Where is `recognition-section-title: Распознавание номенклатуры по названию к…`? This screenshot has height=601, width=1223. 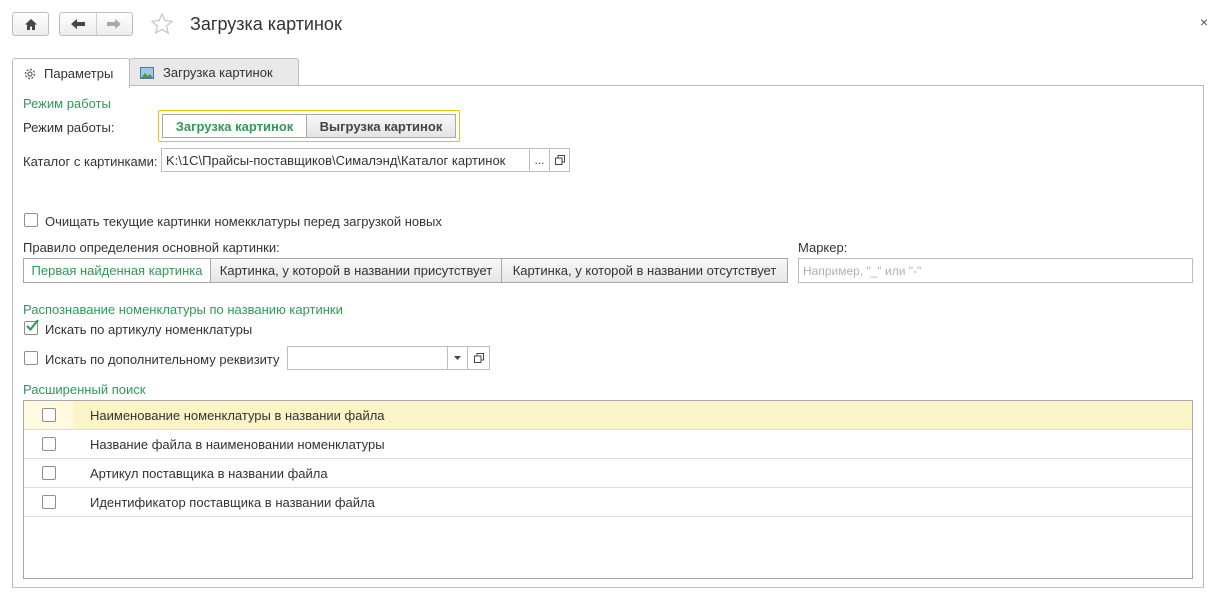
recognition-section-title: Распознавание номенклатуры по названию к… is located at coordinates (183, 309).